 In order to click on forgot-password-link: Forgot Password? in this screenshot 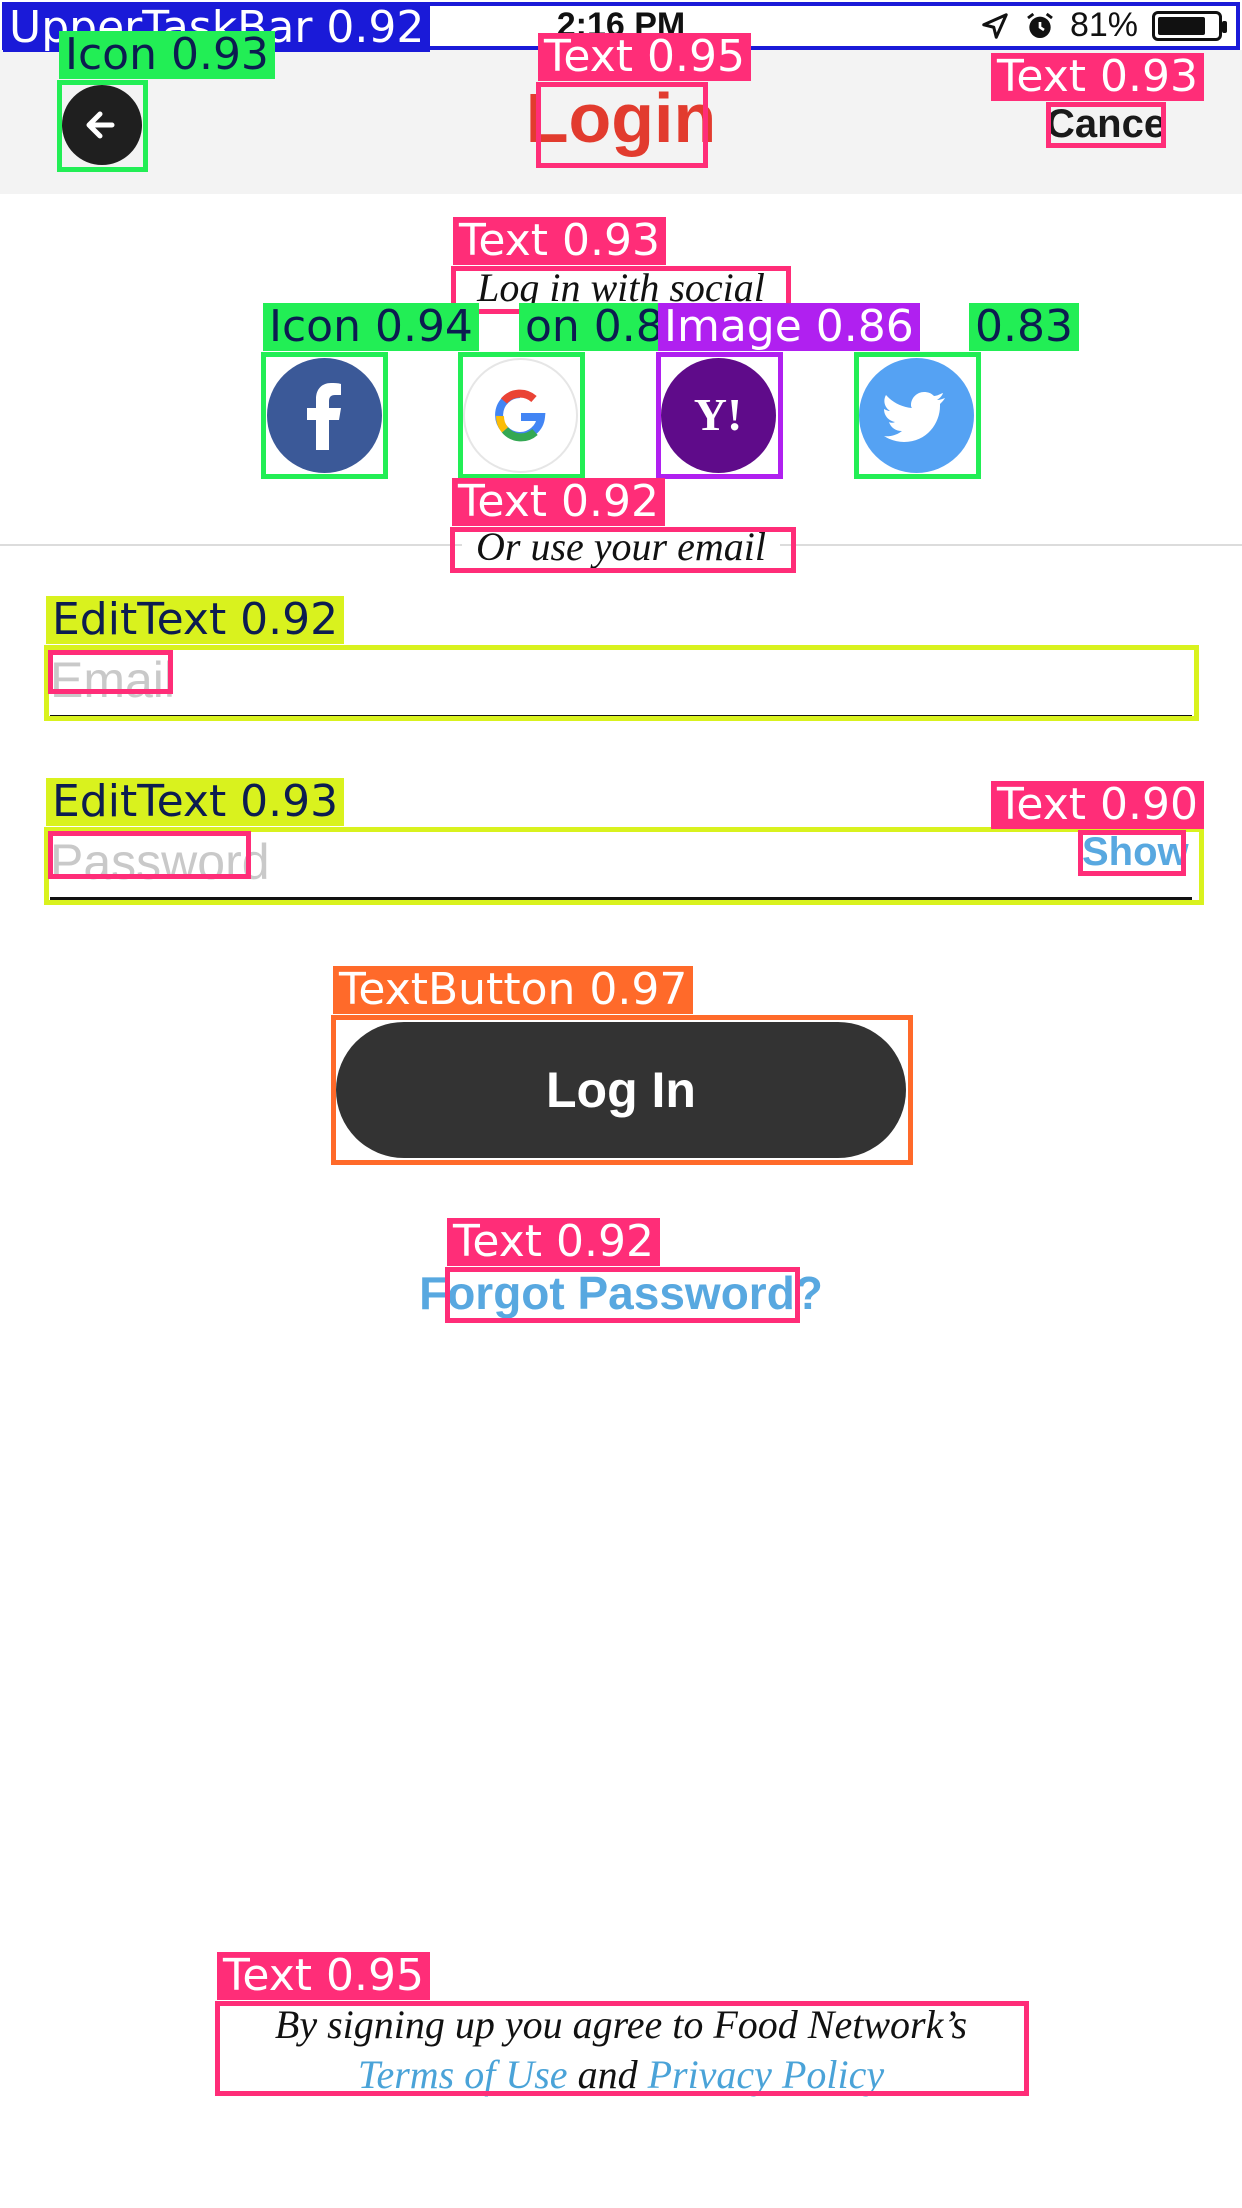, I will do `click(621, 1293)`.